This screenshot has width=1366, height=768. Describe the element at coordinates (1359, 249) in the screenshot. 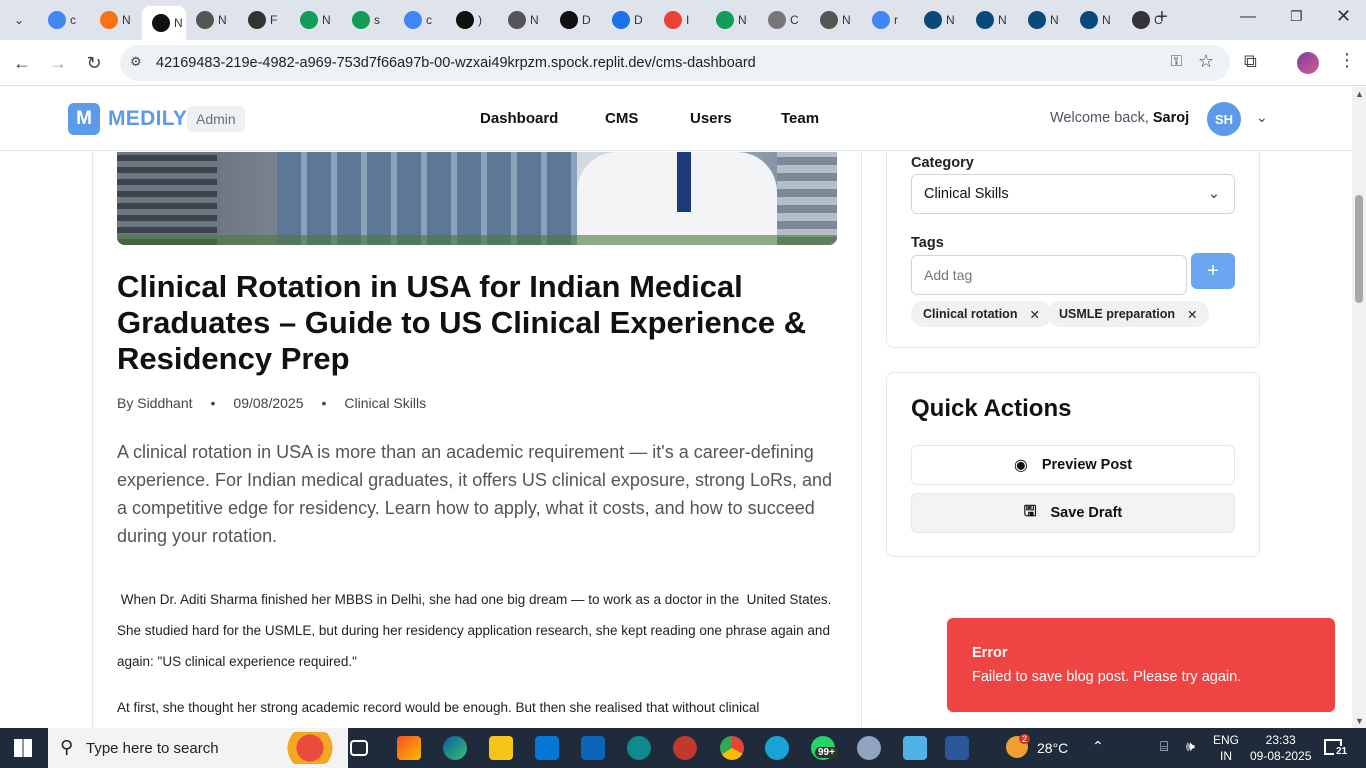

I see `scrollbar-thumb` at that location.